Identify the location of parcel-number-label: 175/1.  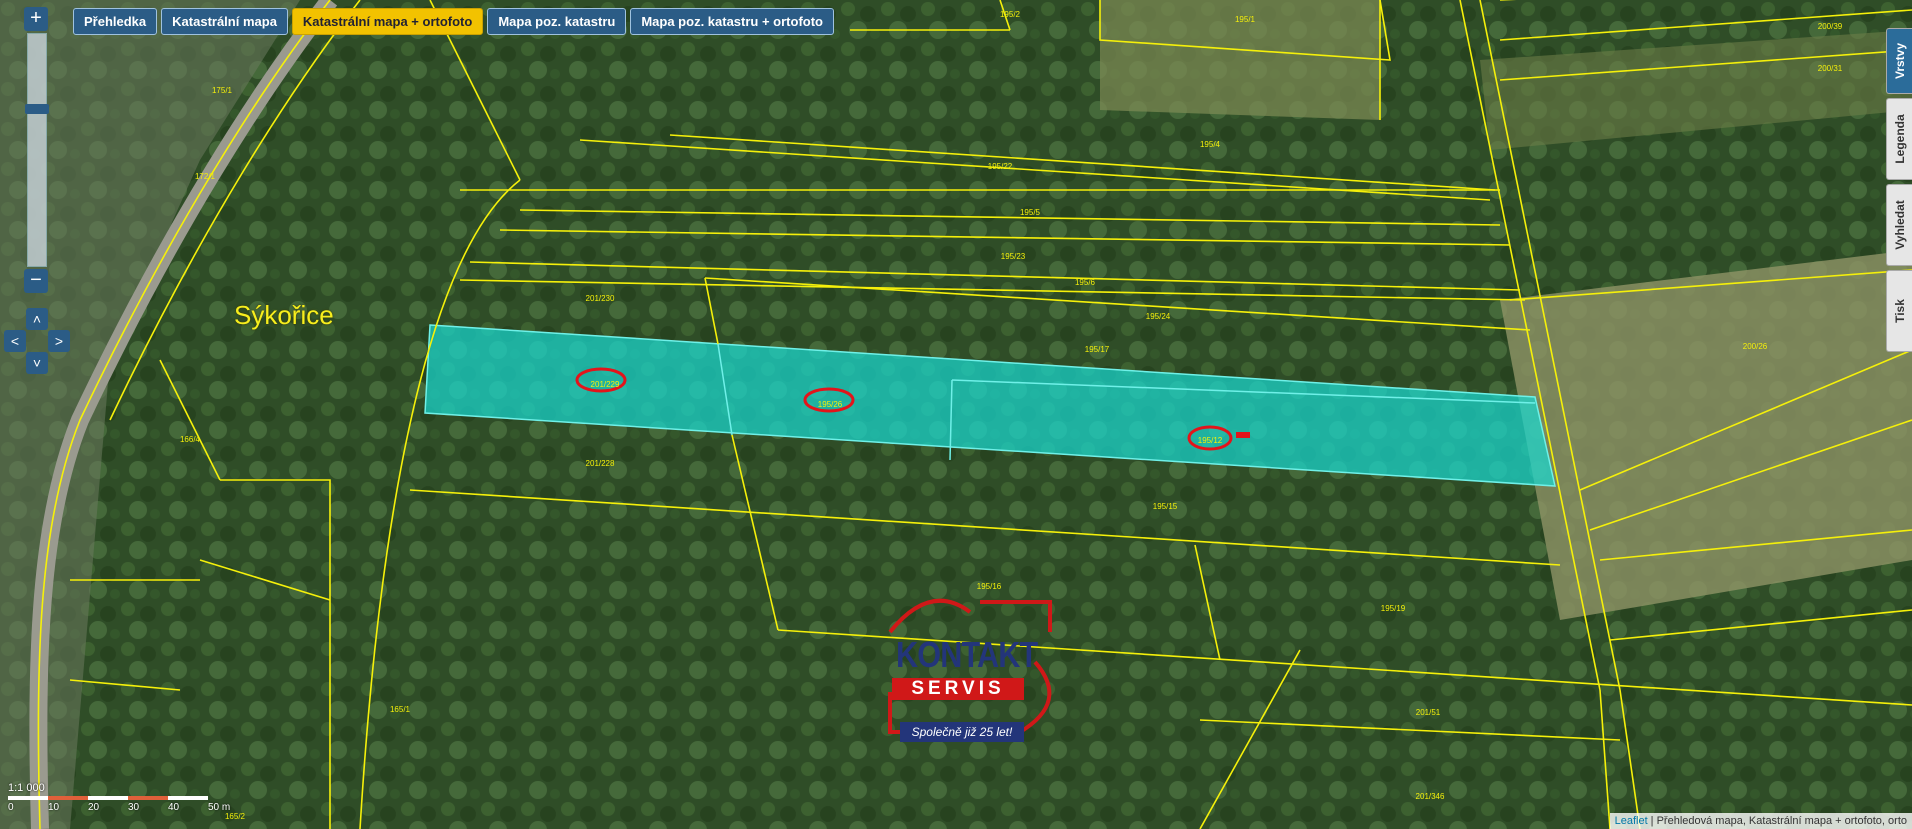
(222, 90).